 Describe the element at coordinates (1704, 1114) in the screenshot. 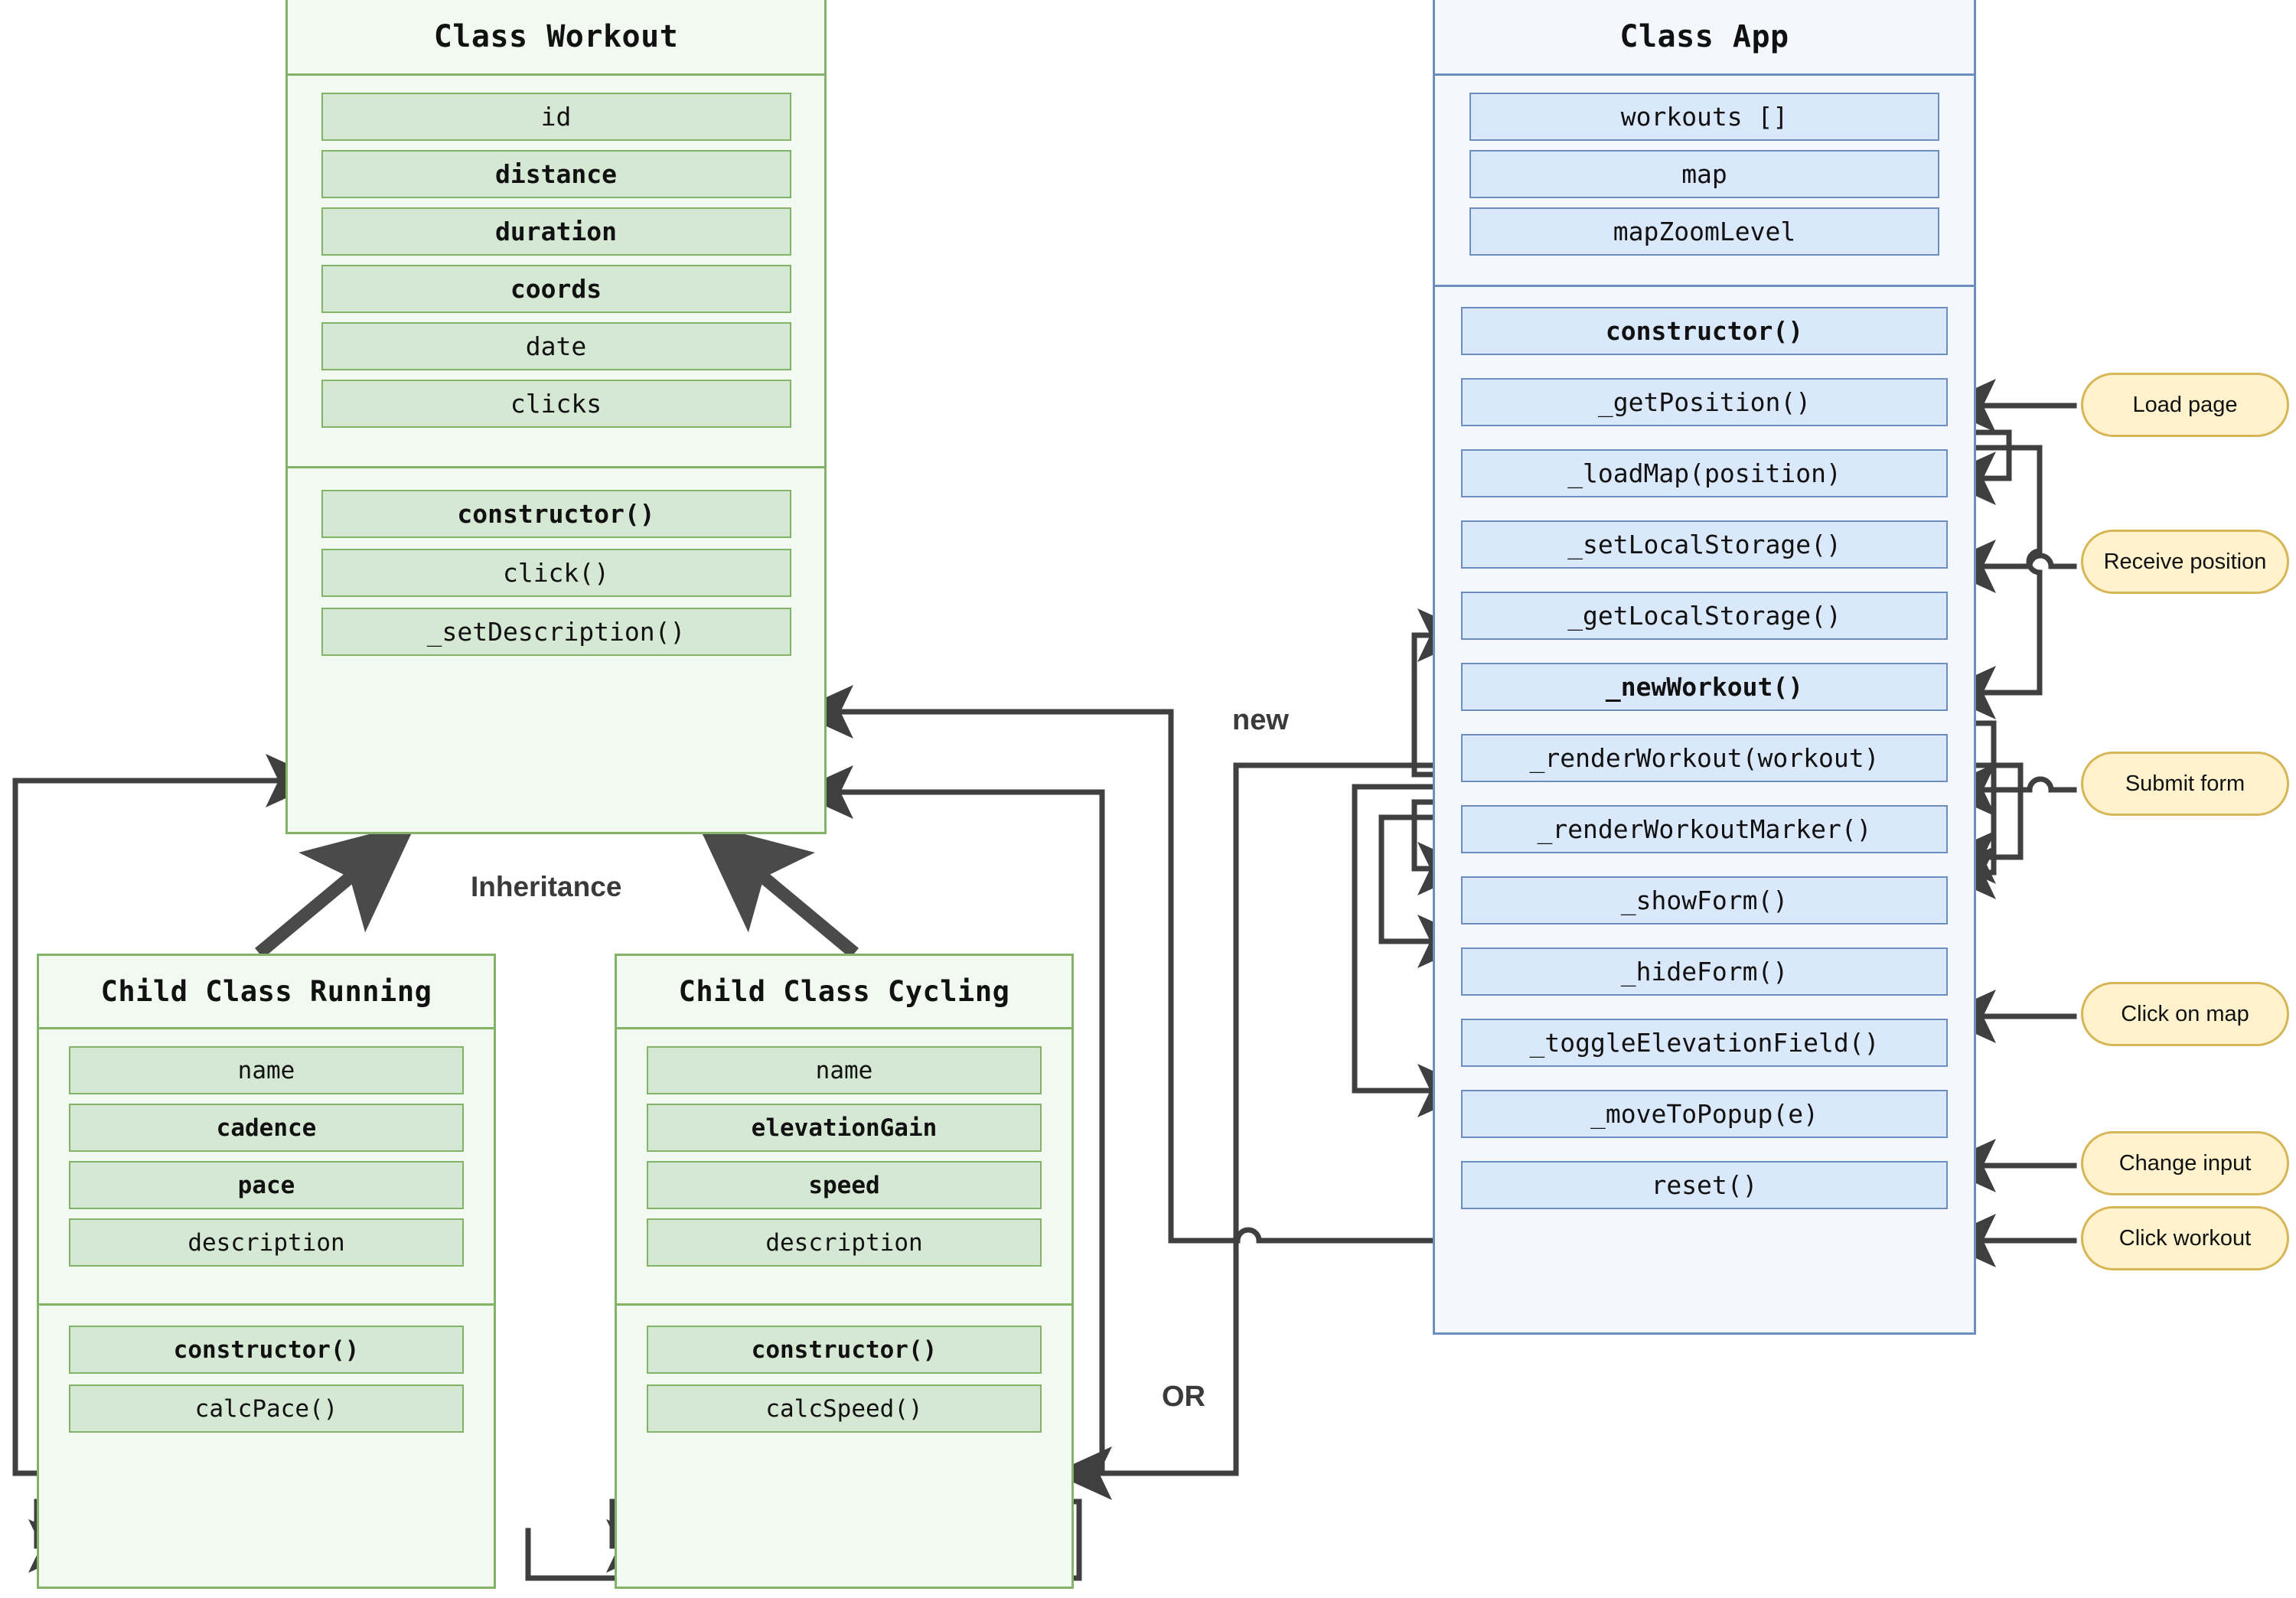

I see `method-app-movetopopup: _moveToPopup(e)` at that location.